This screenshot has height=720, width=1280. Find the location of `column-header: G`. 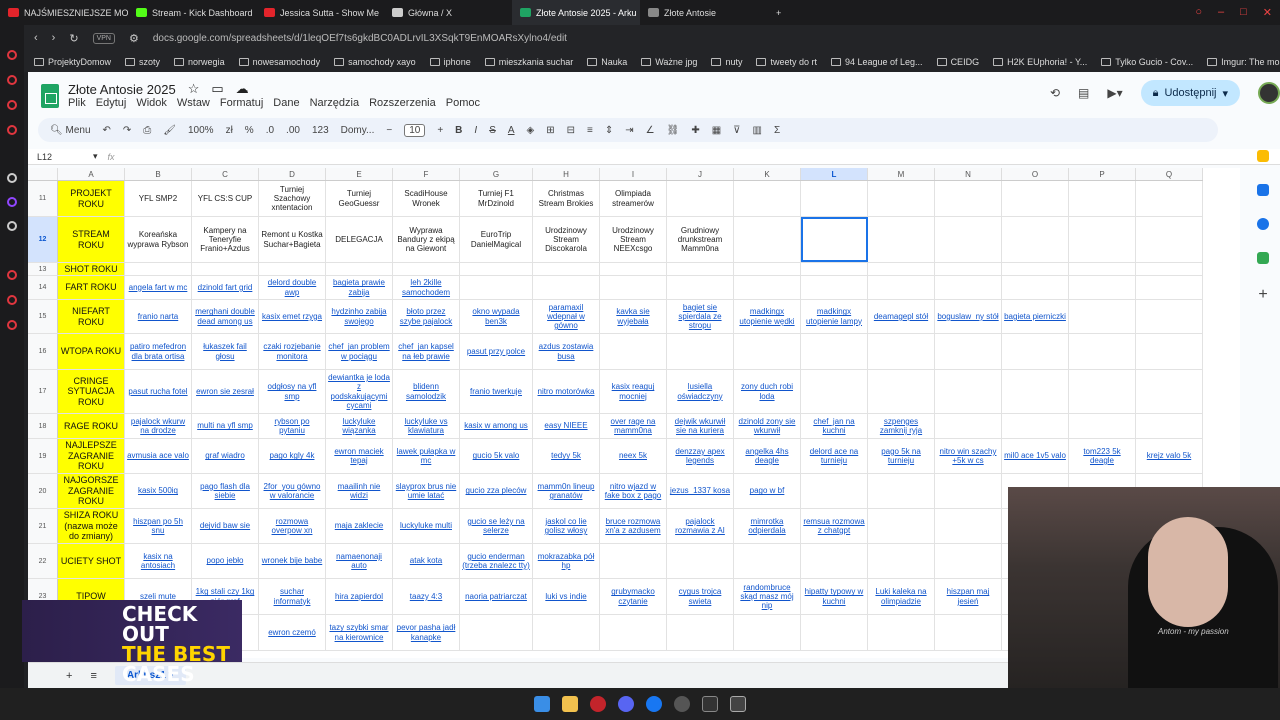

column-header: G is located at coordinates (496, 174).